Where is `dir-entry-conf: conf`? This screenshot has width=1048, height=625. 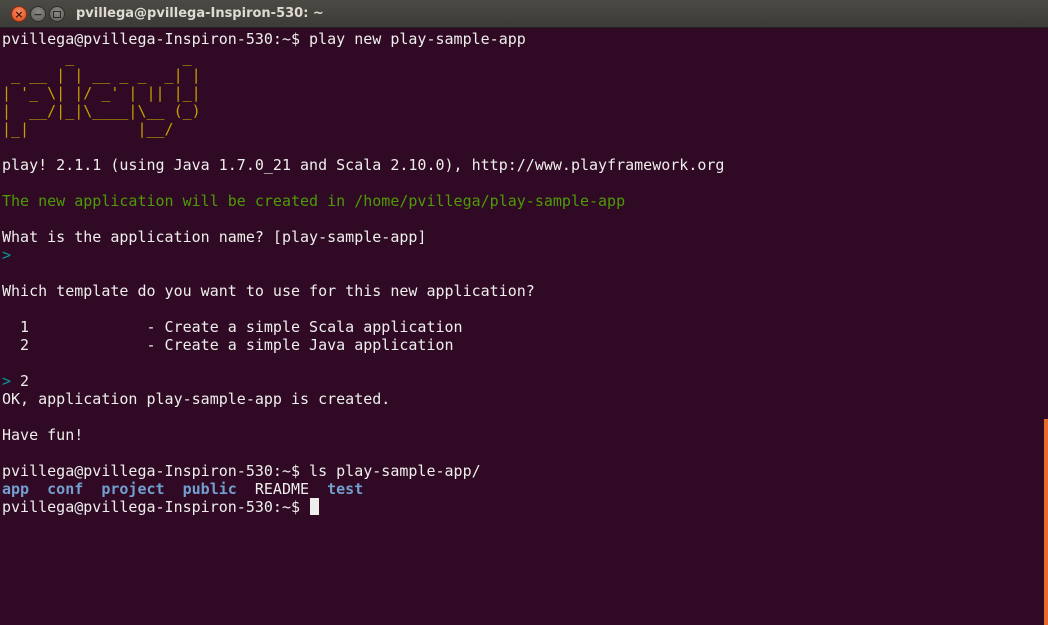
dir-entry-conf: conf is located at coordinates (65, 489).